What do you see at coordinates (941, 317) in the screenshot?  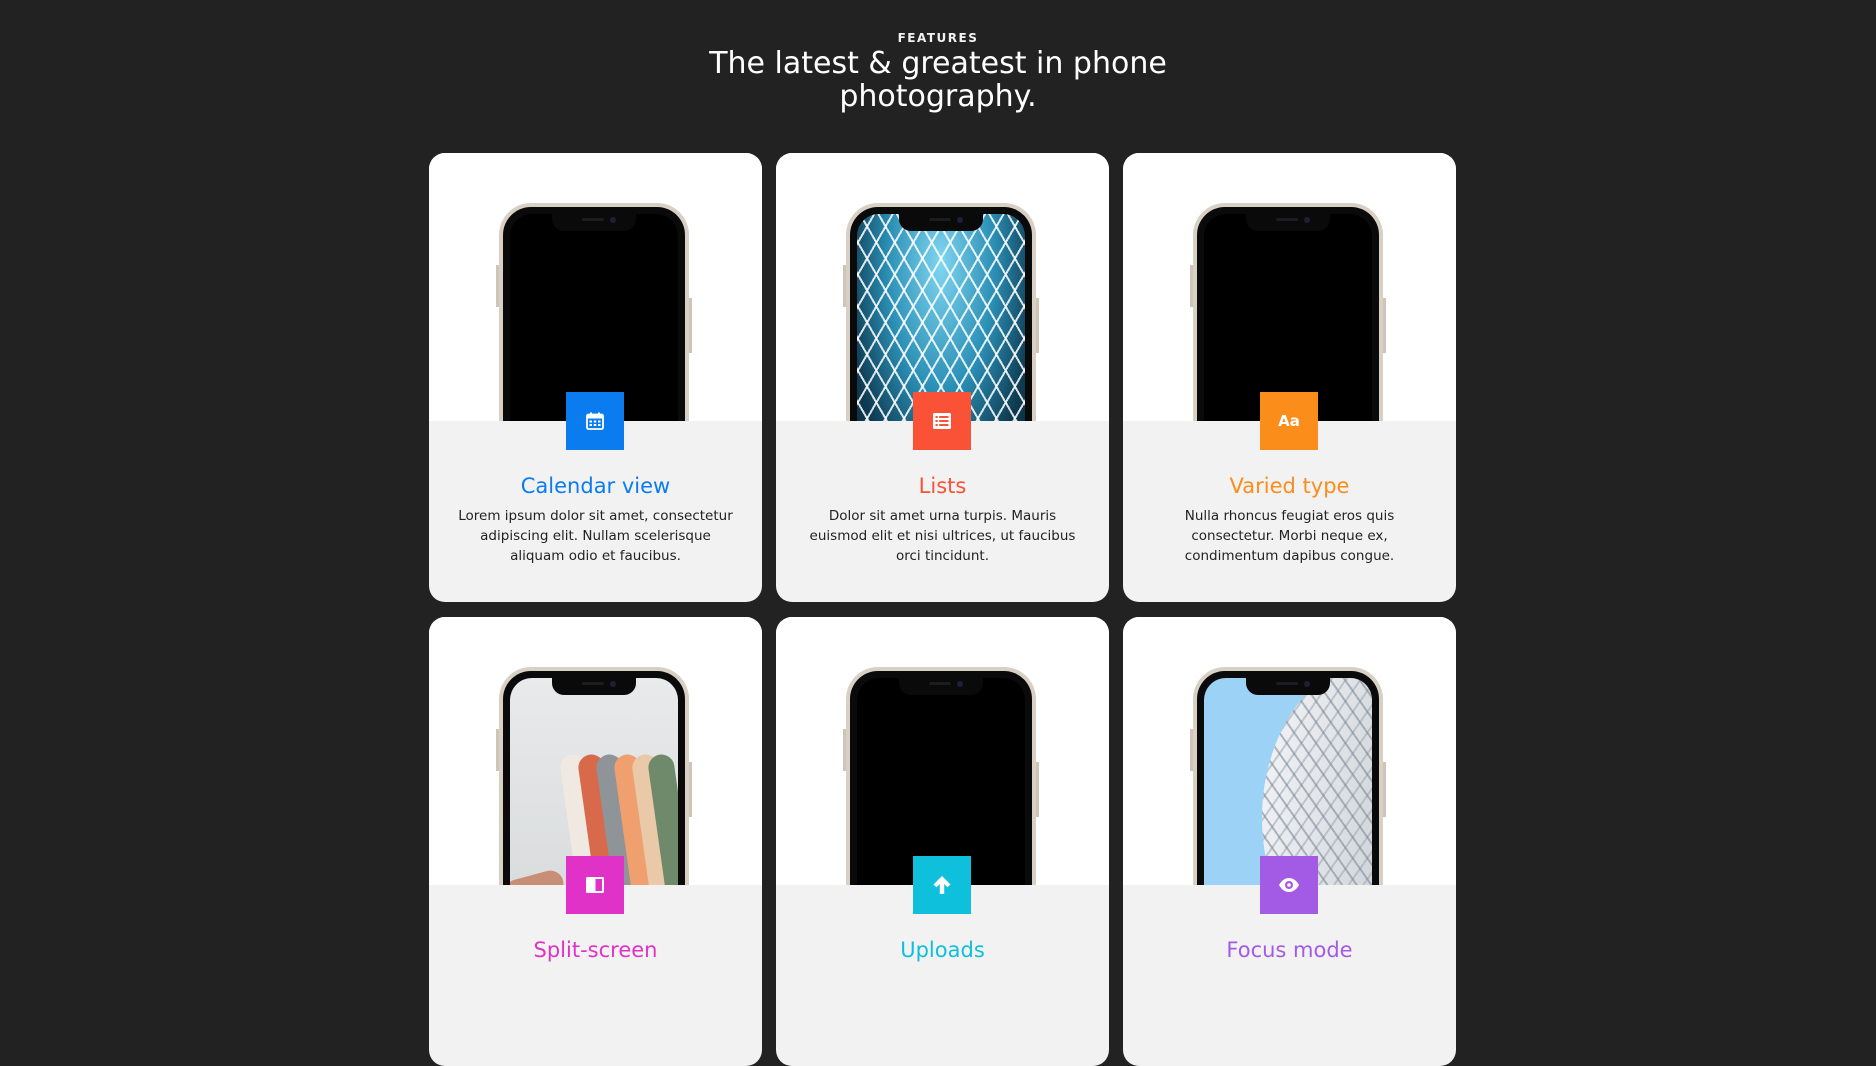 I see `phone-screen-dome-photo` at bounding box center [941, 317].